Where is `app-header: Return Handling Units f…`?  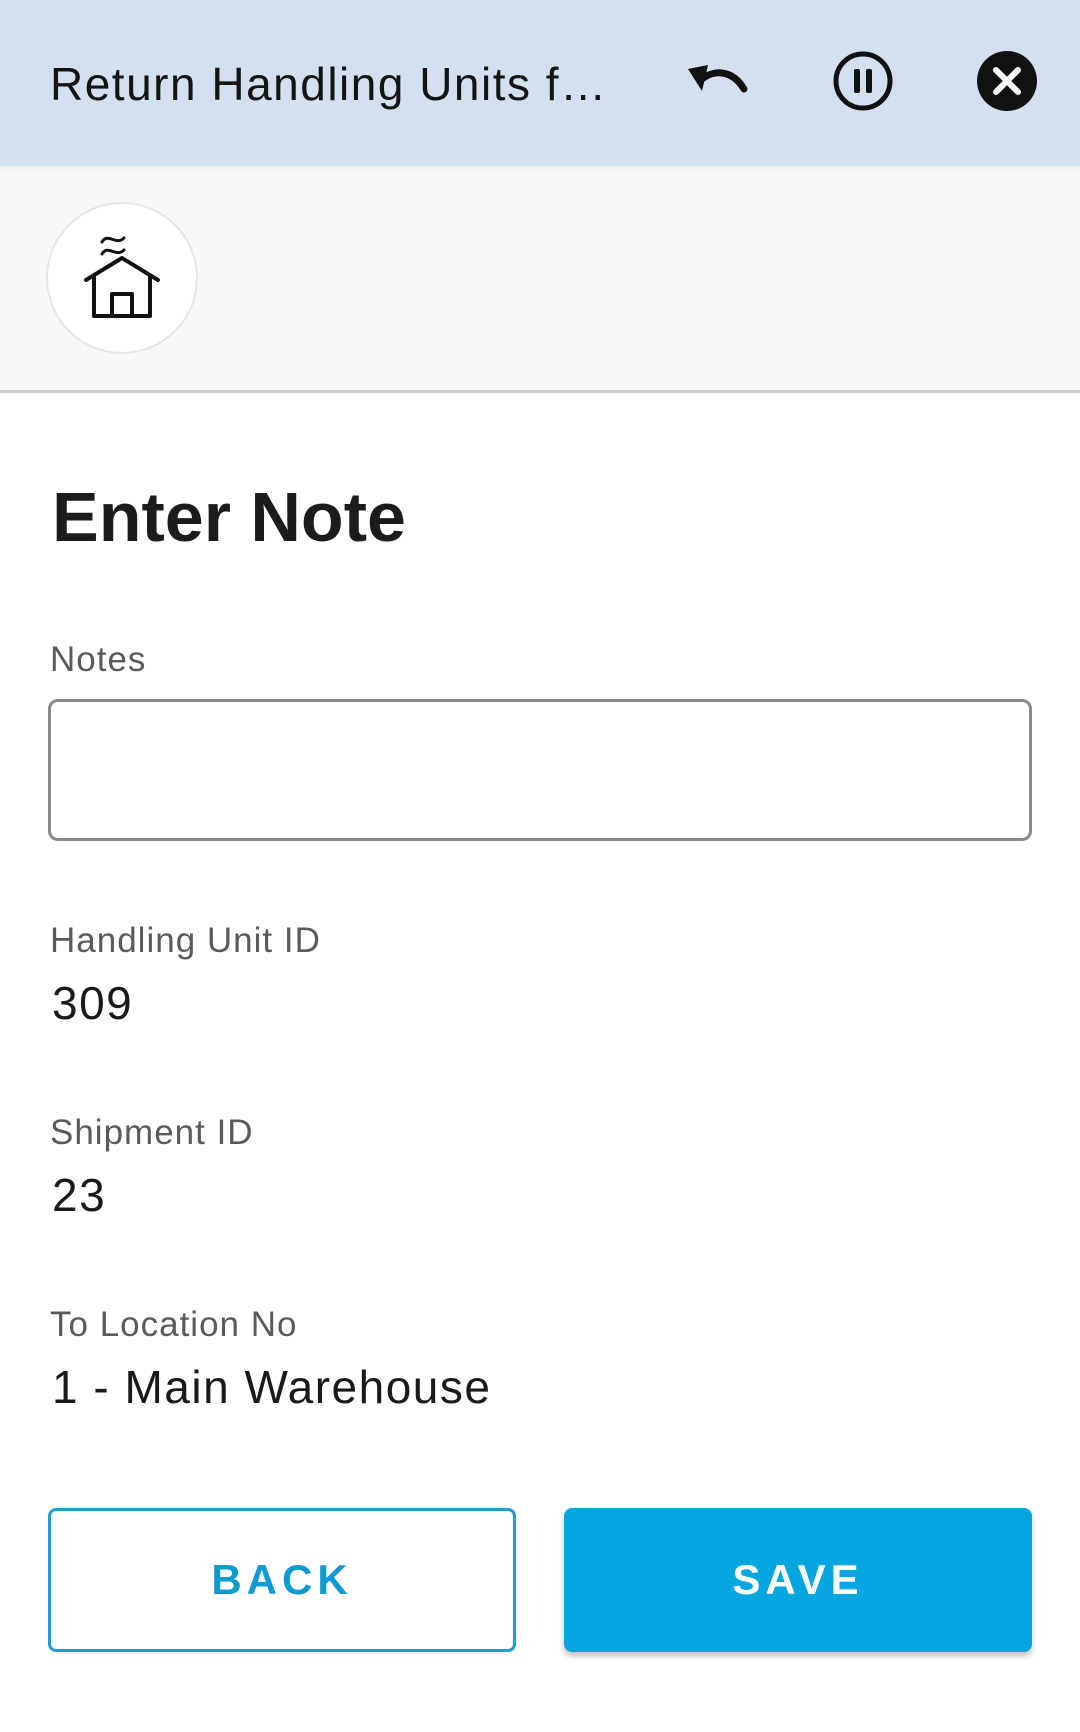
app-header: Return Handling Units f… is located at coordinates (540, 83).